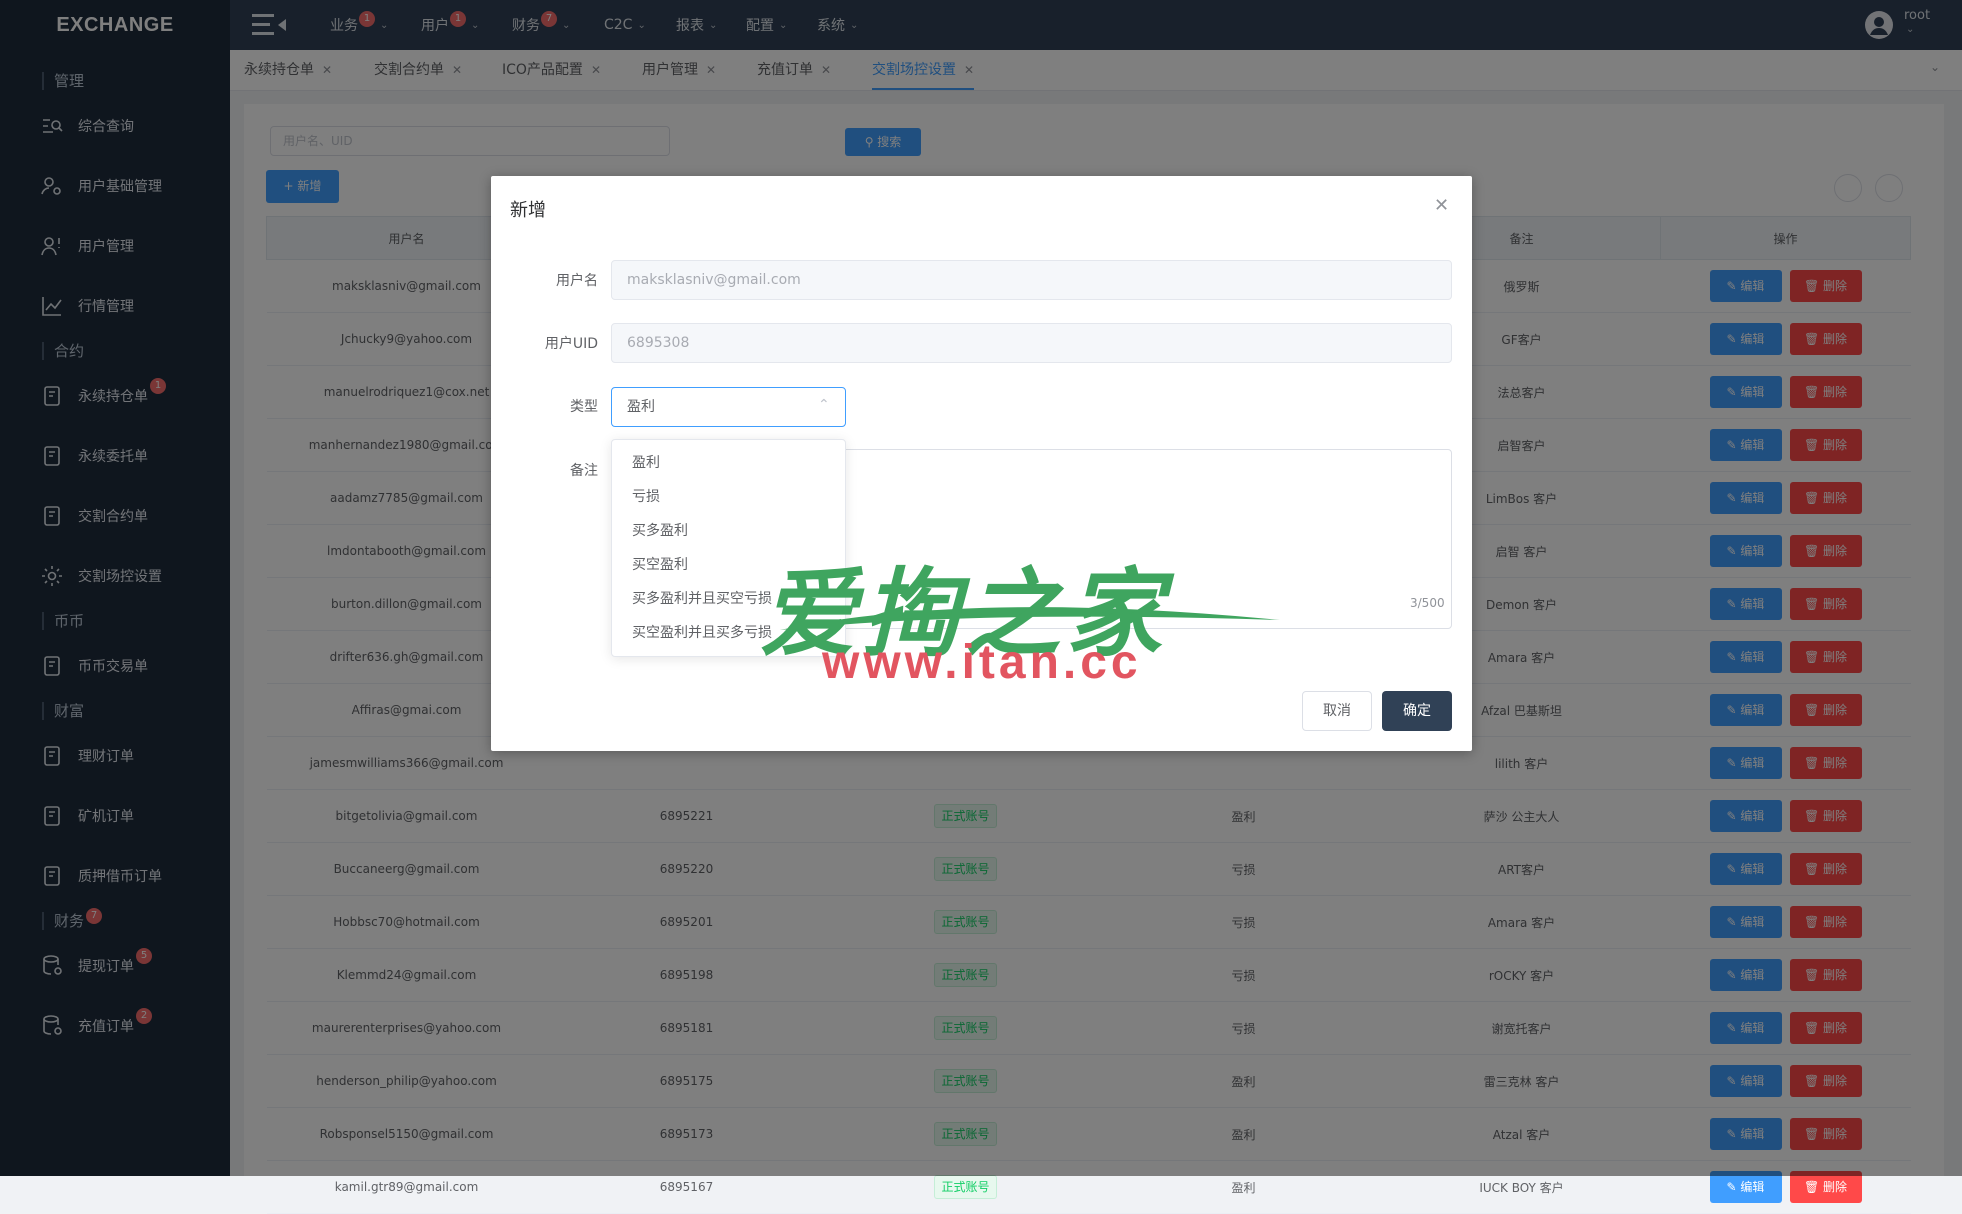 The height and width of the screenshot is (1214, 1962). I want to click on username-text: kamil.gtr89@gmail.com, so click(406, 1187).